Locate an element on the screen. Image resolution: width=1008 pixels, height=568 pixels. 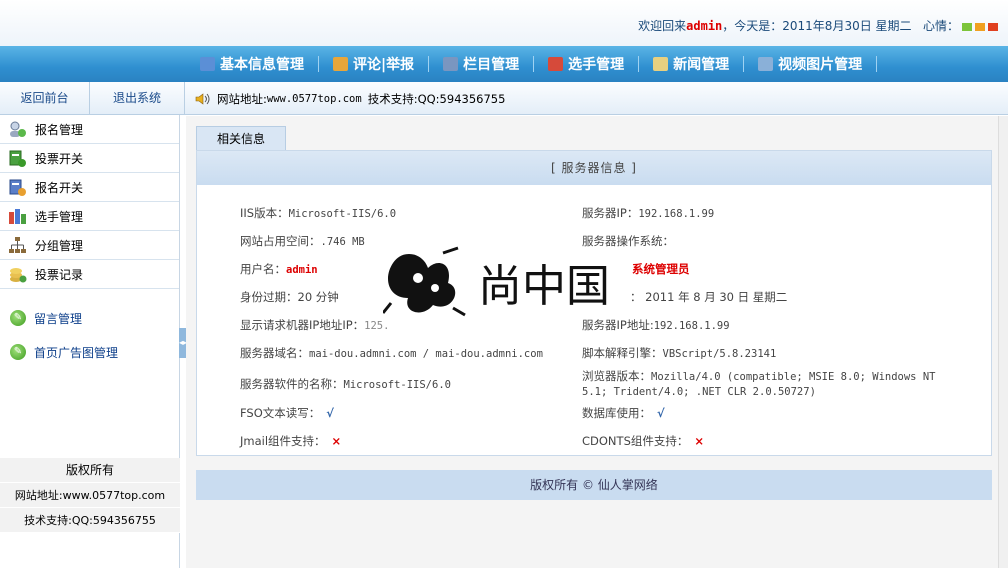
expire-row: 身份过期：20 分钟 is located at coordinates (289, 297).